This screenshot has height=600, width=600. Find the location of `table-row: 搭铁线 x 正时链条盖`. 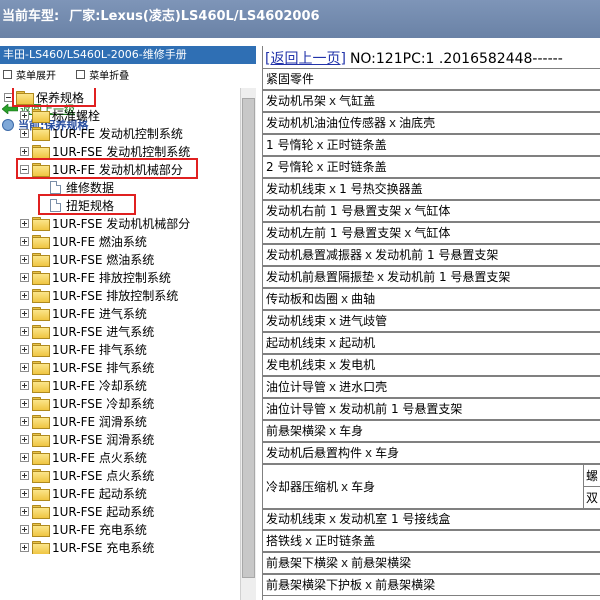

table-row: 搭铁线 x 正时链条盖 is located at coordinates (431, 541).